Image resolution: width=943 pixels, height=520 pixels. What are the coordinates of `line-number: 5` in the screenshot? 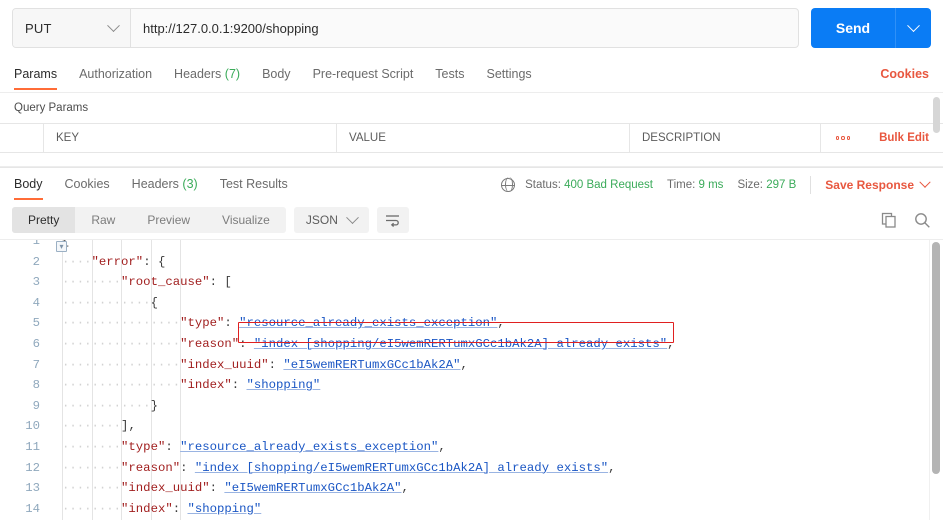 It's located at (36, 323).